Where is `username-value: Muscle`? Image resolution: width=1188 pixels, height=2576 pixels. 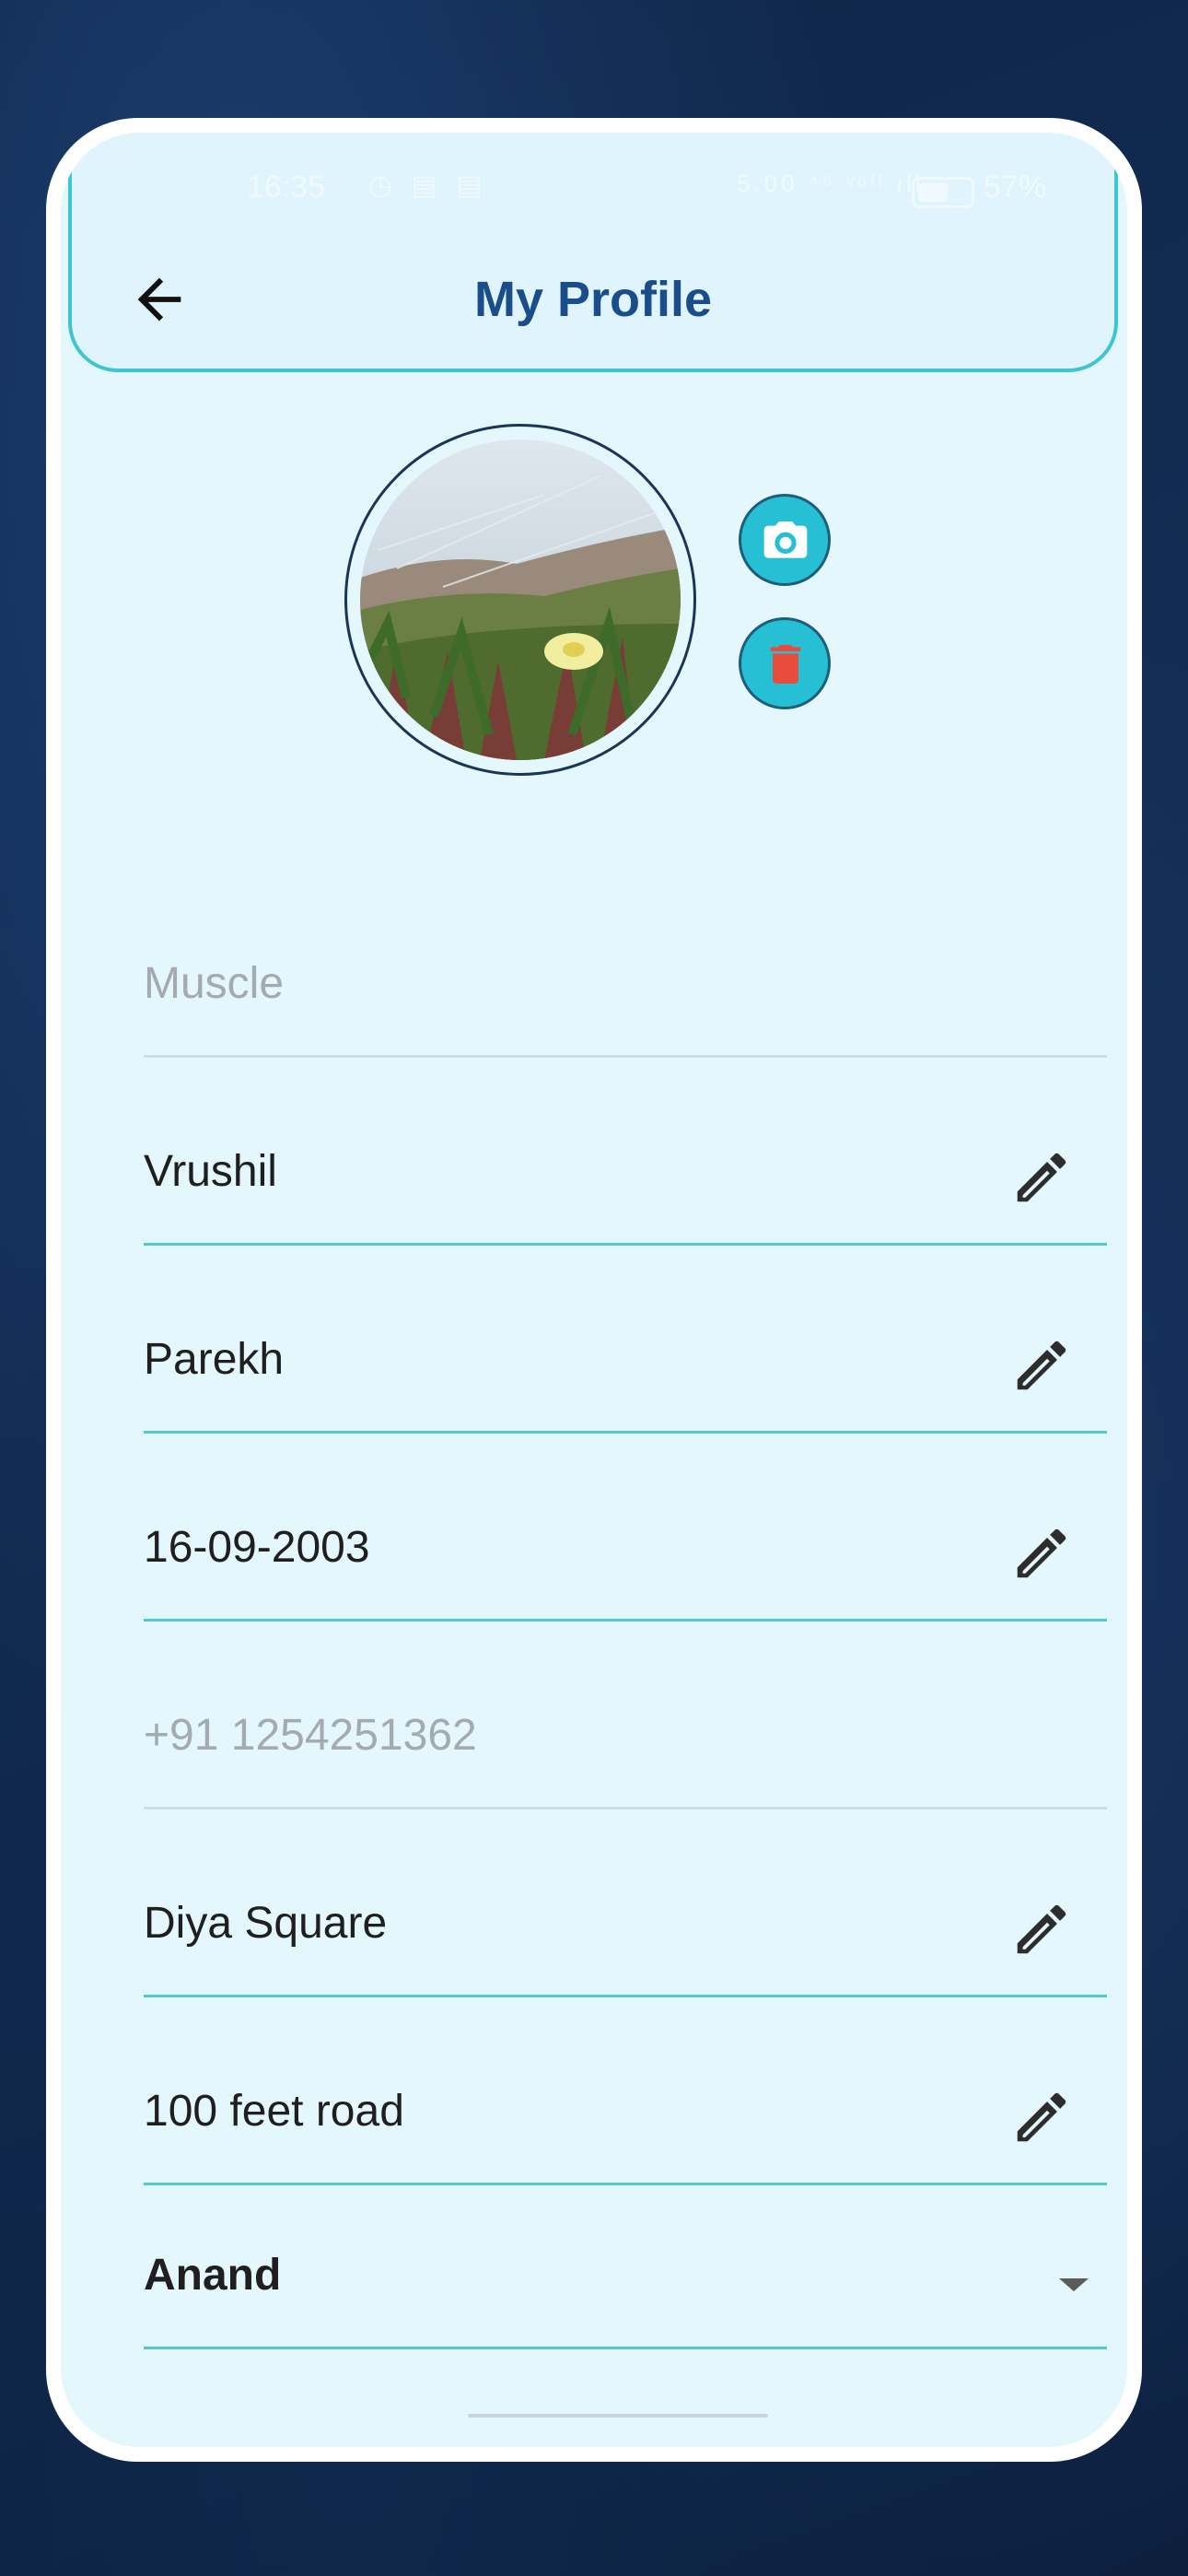
username-value: Muscle is located at coordinates (214, 983).